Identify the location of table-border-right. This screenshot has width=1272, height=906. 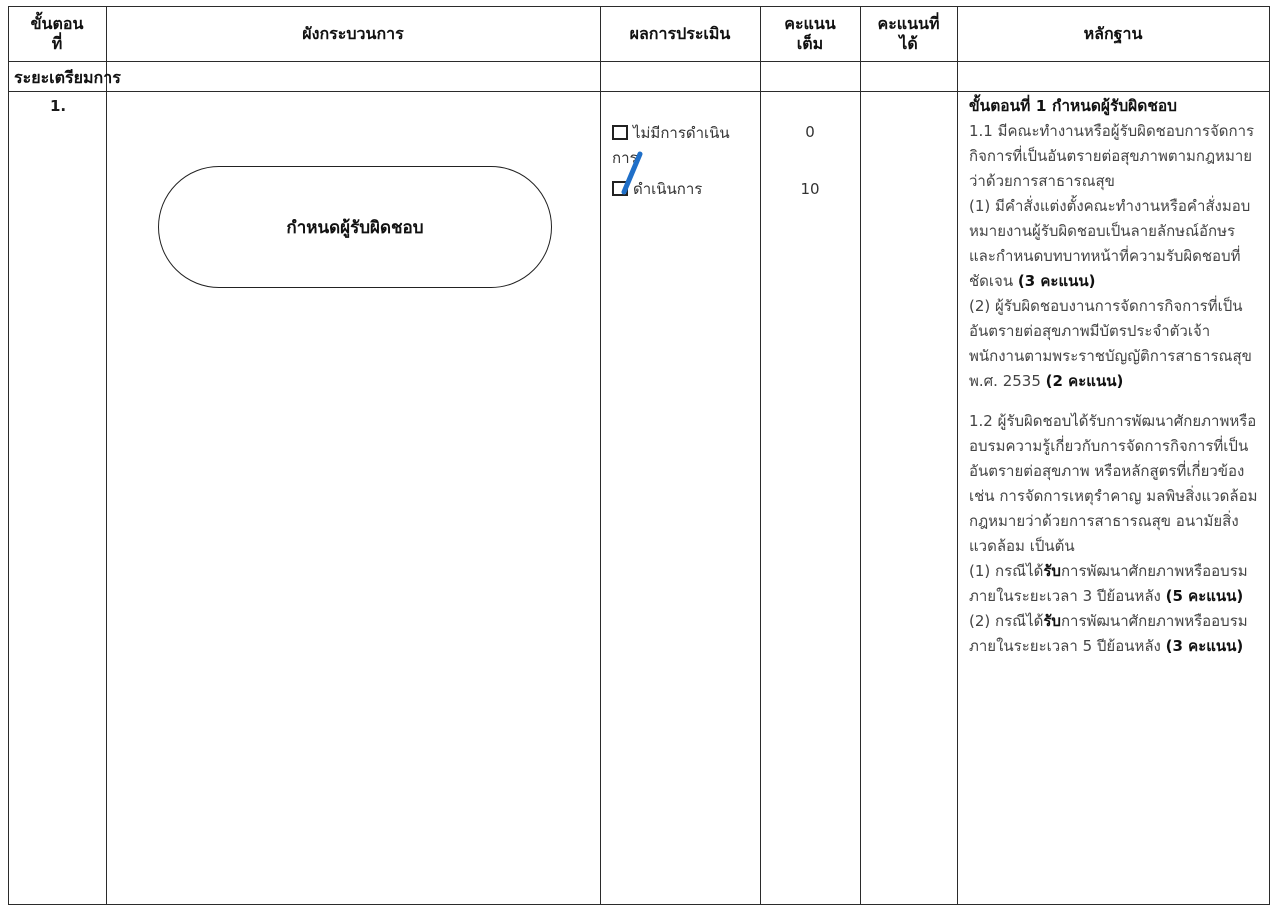
(1269, 455).